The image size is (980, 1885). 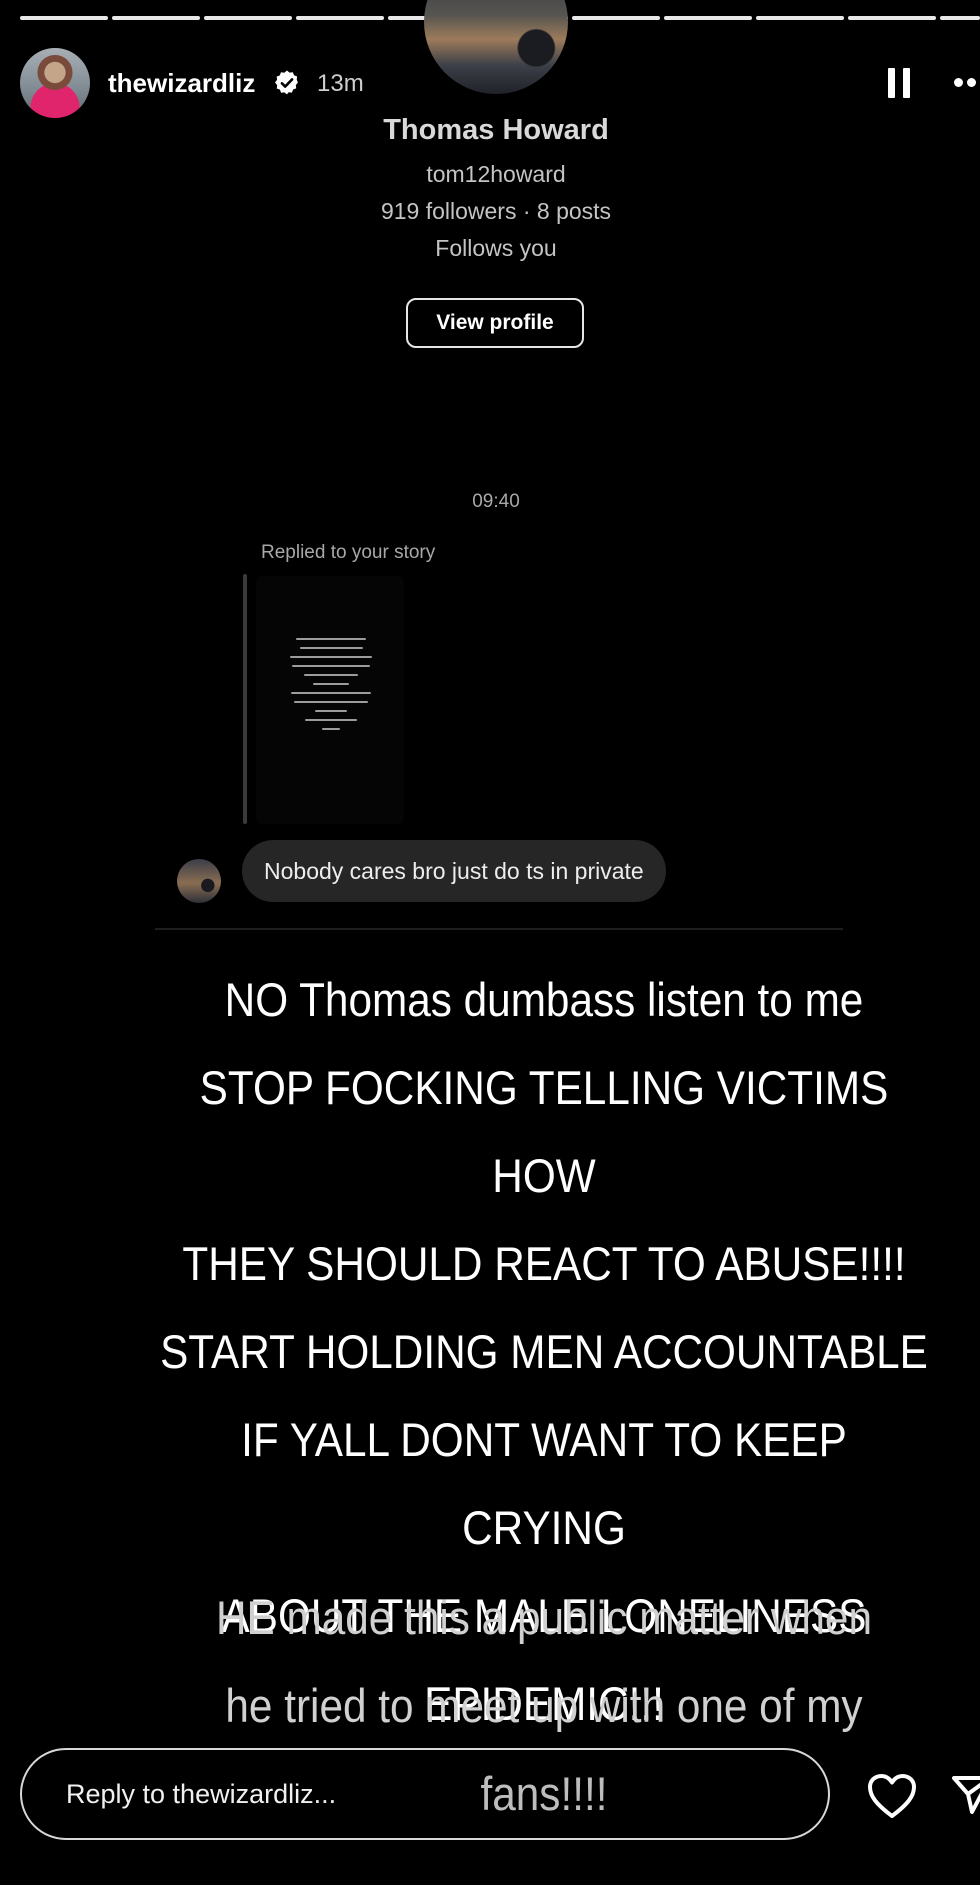 What do you see at coordinates (496, 47) in the screenshot?
I see `profile-avatar` at bounding box center [496, 47].